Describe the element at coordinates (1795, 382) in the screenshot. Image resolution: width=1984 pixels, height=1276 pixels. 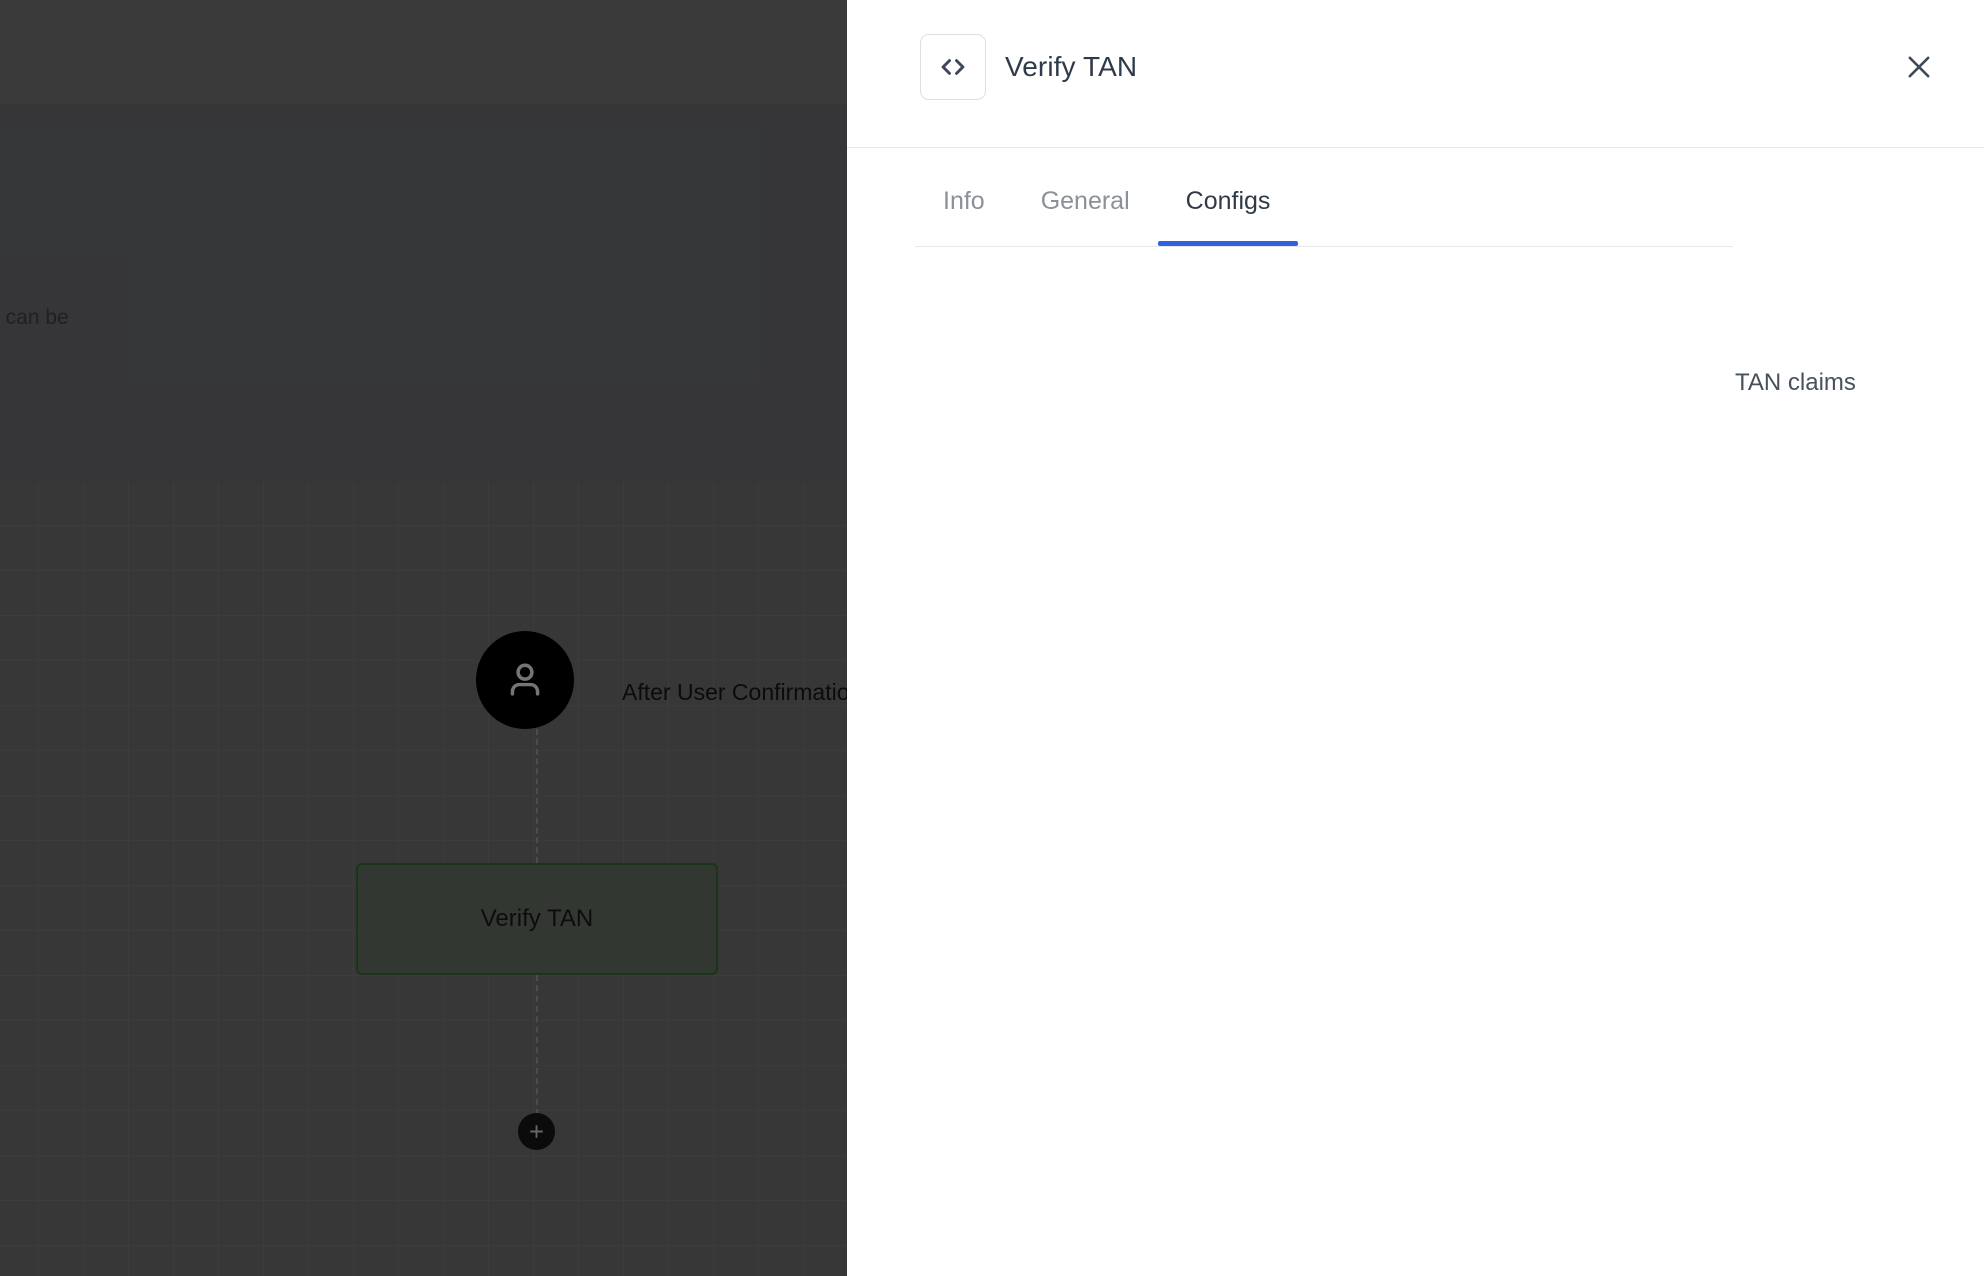
I see `tan-claims-label: TAN claims` at that location.